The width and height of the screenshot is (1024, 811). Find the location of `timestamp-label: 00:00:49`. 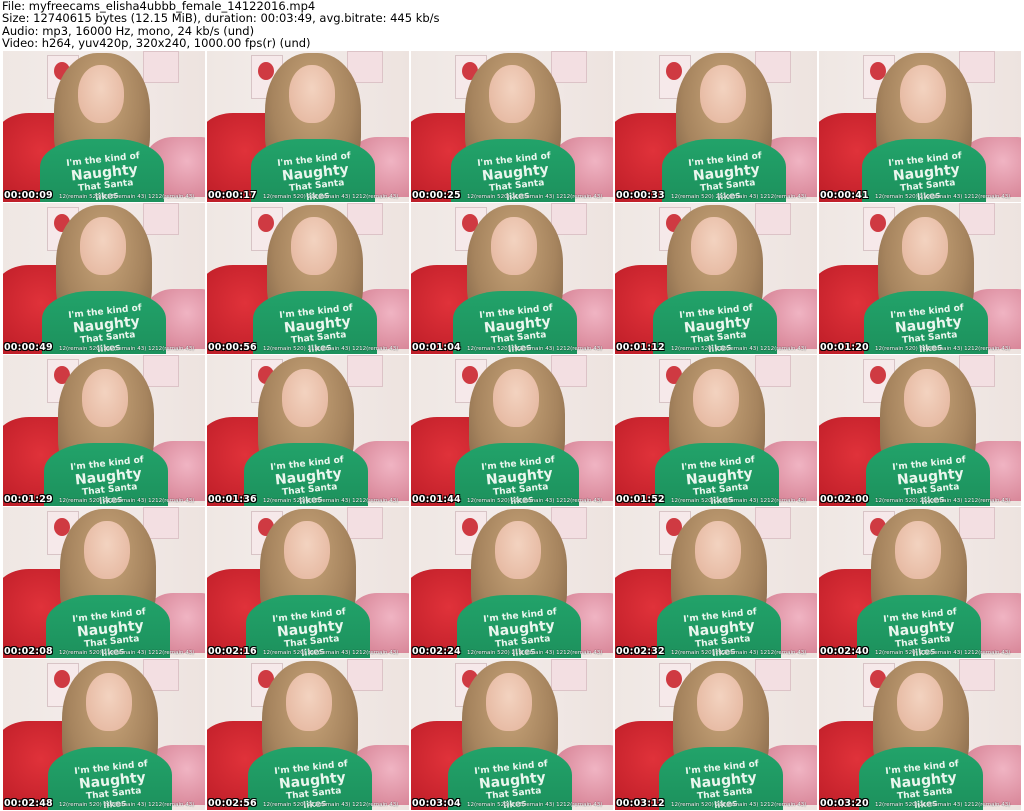

timestamp-label: 00:00:49 is located at coordinates (28, 347).